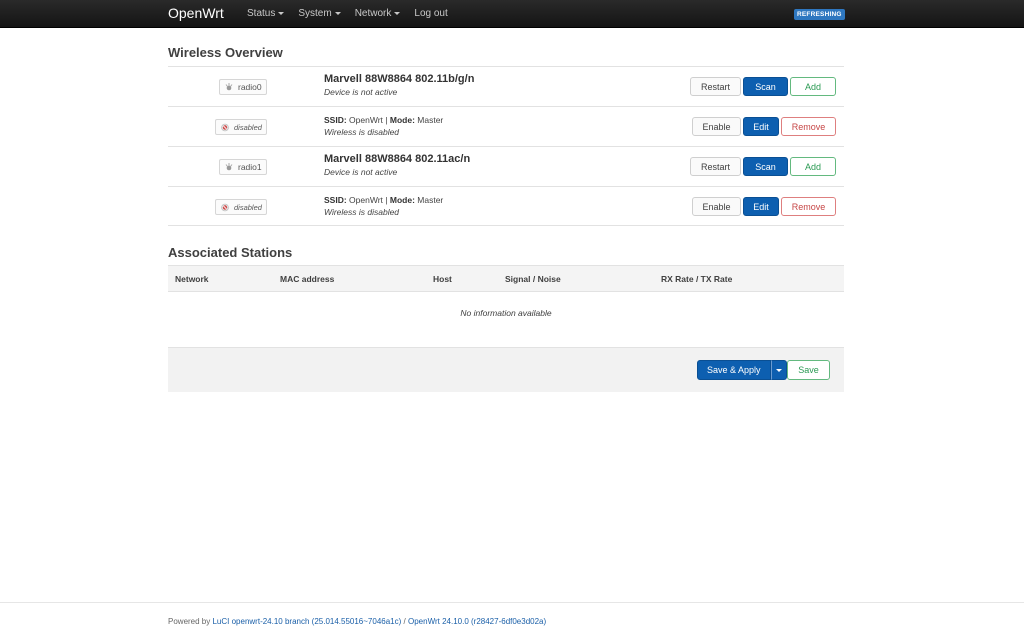 This screenshot has height=640, width=1024. Describe the element at coordinates (399, 79) in the screenshot. I see `radio-hardware-title: Marvell 88W8864 802.11b/g/n` at that location.